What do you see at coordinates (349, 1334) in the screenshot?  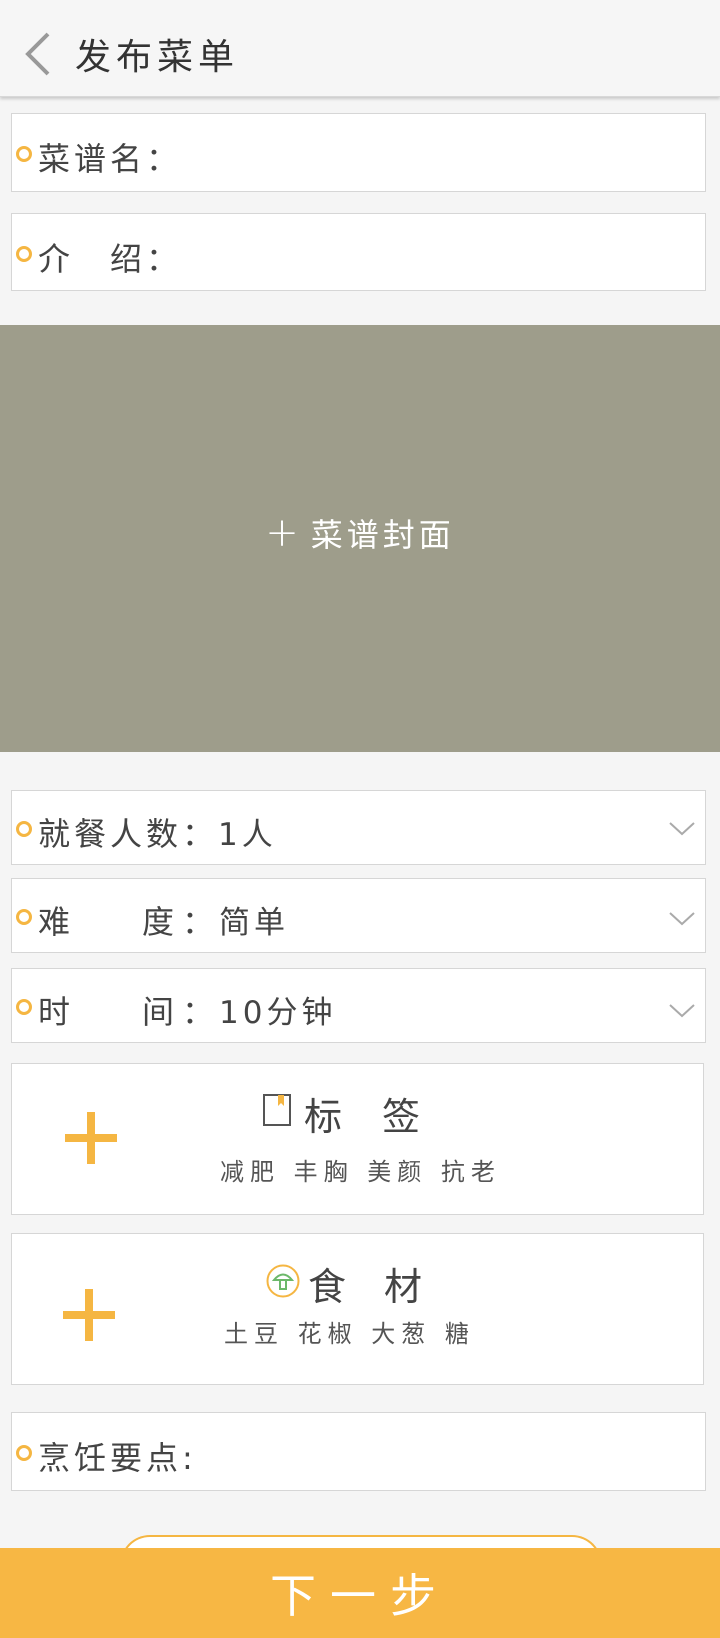 I see `ingredients-items: 土豆 花椒 大葱 糖` at bounding box center [349, 1334].